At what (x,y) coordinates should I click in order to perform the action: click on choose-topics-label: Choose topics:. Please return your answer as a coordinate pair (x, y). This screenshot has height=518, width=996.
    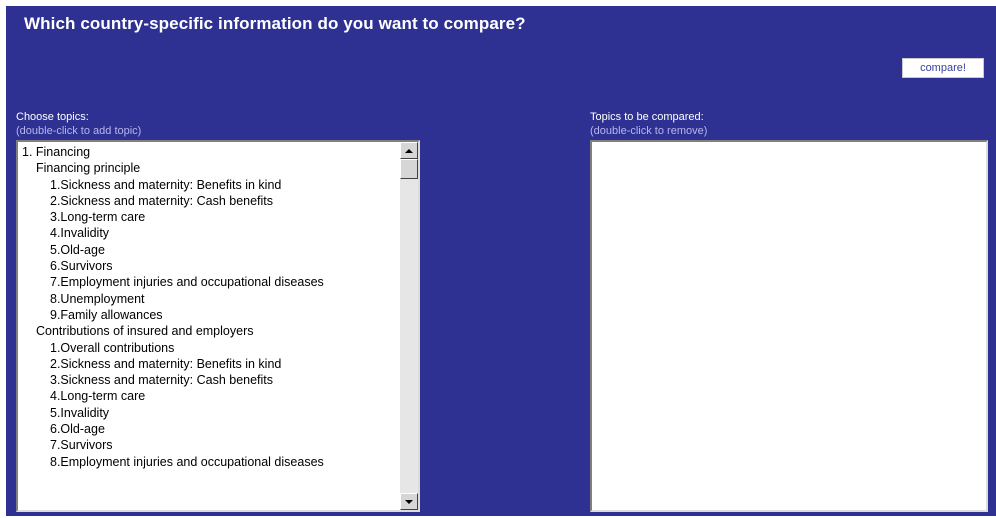
    Looking at the image, I should click on (52, 117).